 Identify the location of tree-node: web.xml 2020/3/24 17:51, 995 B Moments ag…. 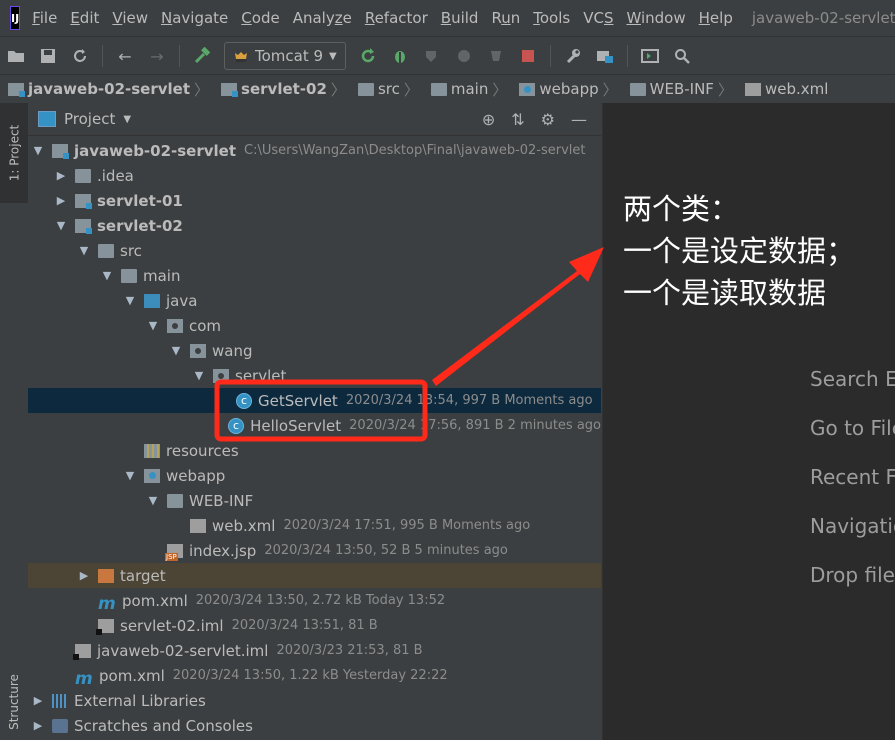
(314, 525).